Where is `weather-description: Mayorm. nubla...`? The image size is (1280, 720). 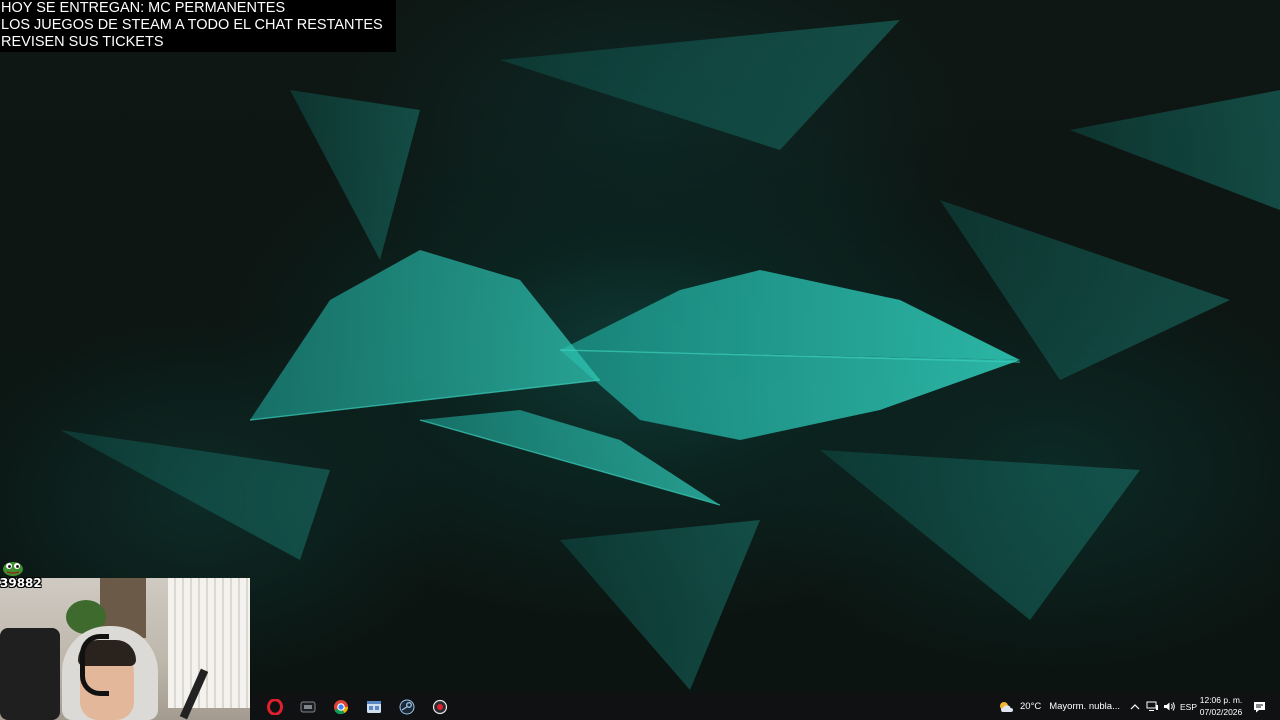 weather-description: Mayorm. nubla... is located at coordinates (1084, 706).